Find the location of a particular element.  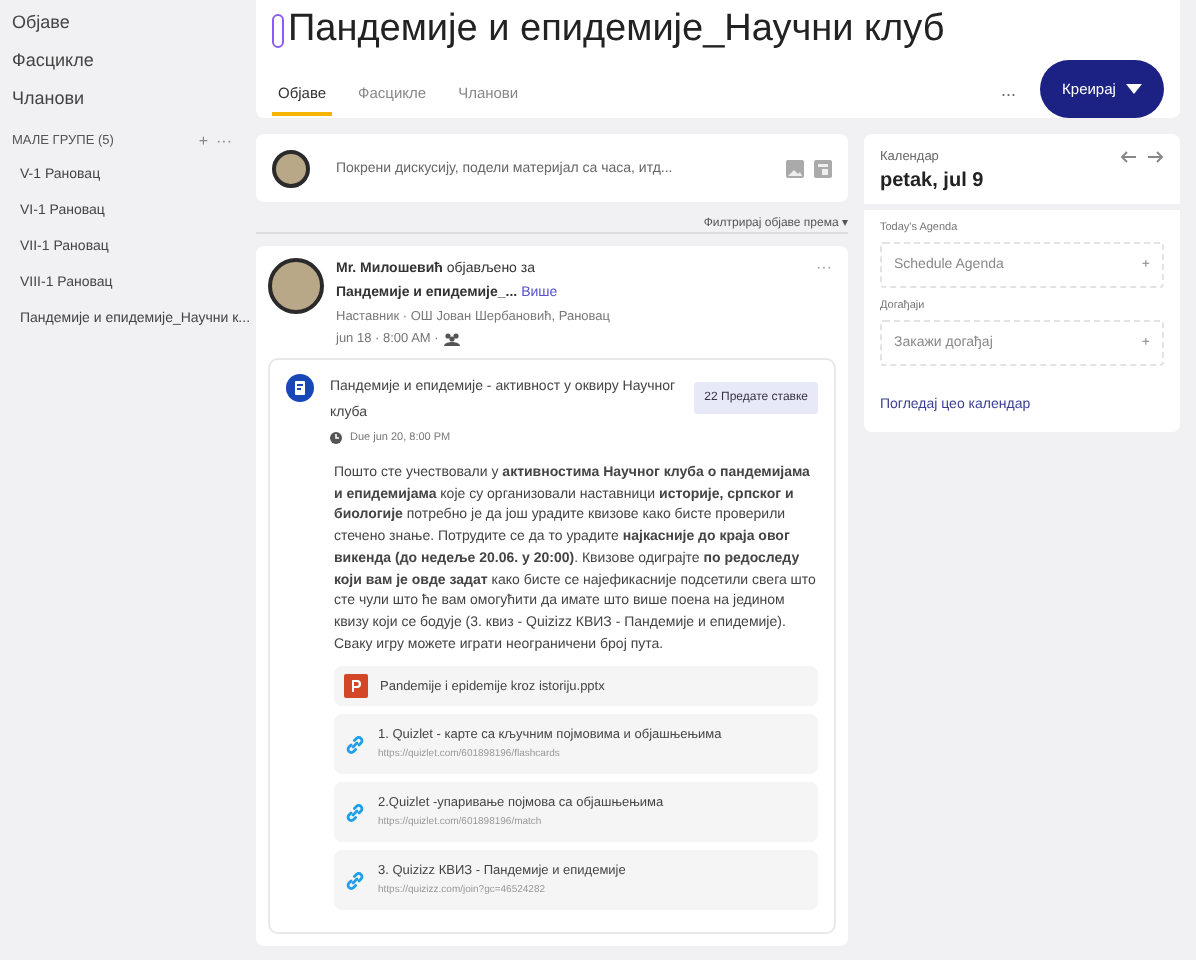

sidebar-item: Објаве is located at coordinates (134, 23).